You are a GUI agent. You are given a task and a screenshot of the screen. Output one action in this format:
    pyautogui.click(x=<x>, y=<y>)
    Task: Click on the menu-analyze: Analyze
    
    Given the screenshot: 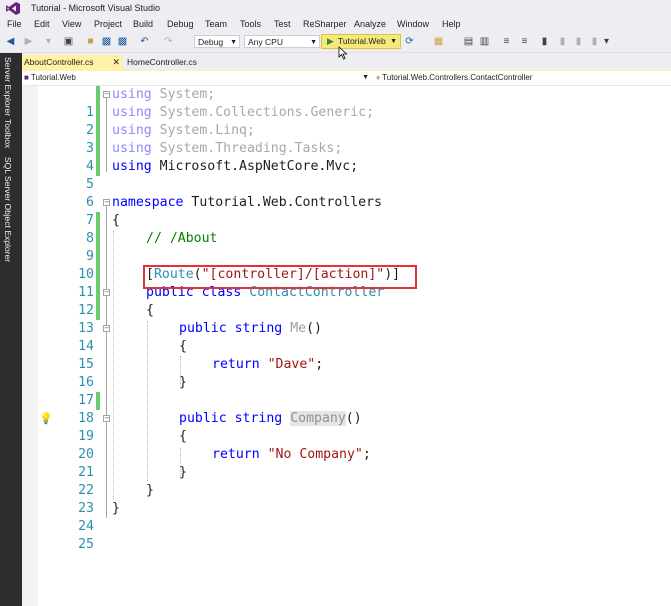 What is the action you would take?
    pyautogui.click(x=370, y=24)
    